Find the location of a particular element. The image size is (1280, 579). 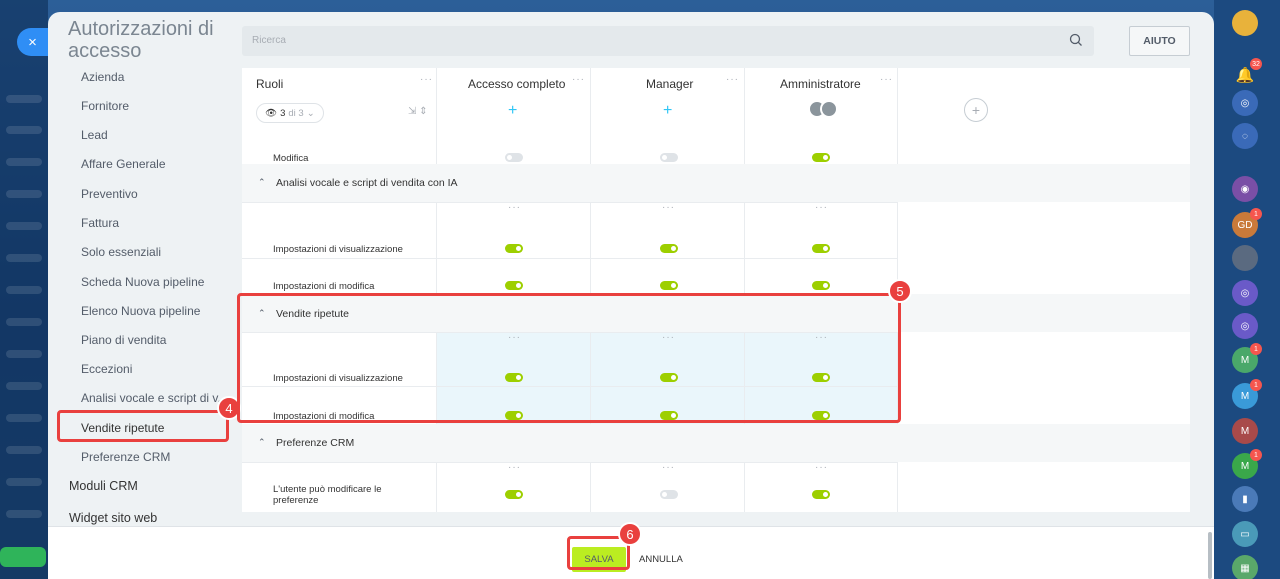

nav-item-preferenze-crm: Preferenze CRM is located at coordinates (125, 457).